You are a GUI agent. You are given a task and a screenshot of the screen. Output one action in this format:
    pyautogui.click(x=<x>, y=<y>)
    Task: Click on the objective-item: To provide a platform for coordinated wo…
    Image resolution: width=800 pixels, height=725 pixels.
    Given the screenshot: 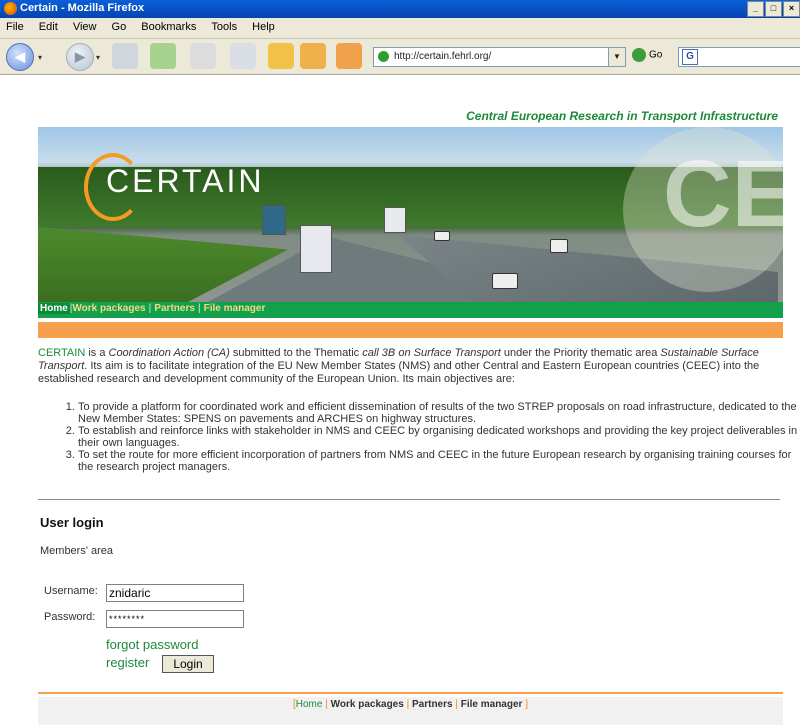 What is the action you would take?
    pyautogui.click(x=438, y=413)
    